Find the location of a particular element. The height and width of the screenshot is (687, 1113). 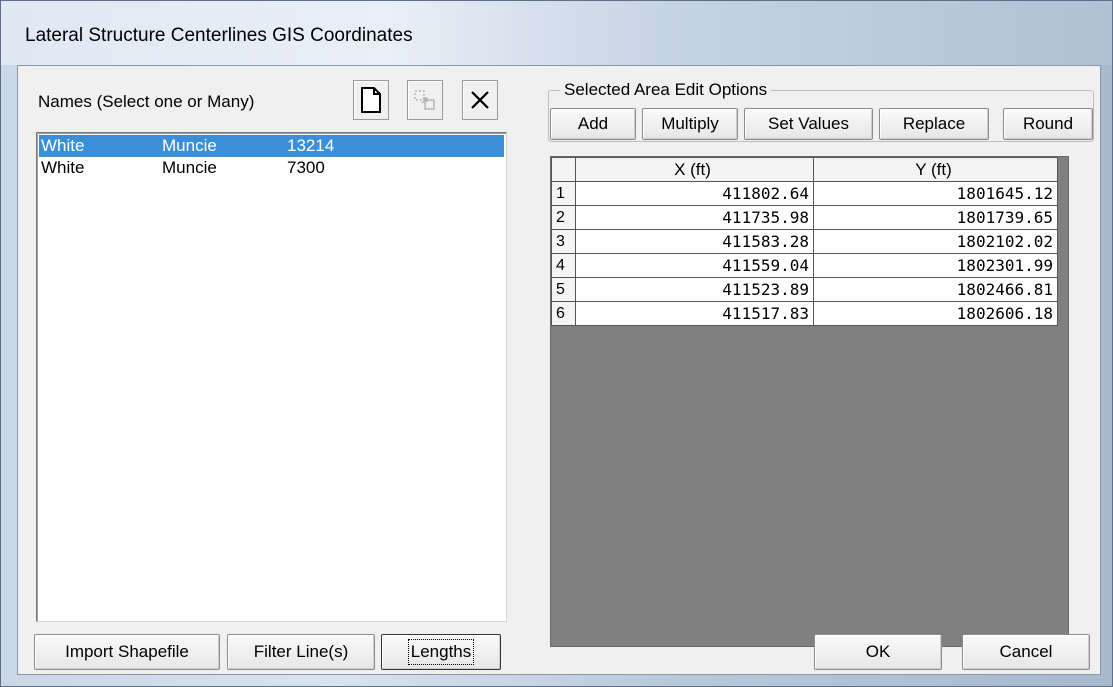

y-cell: 1802466.81 is located at coordinates (935, 289).